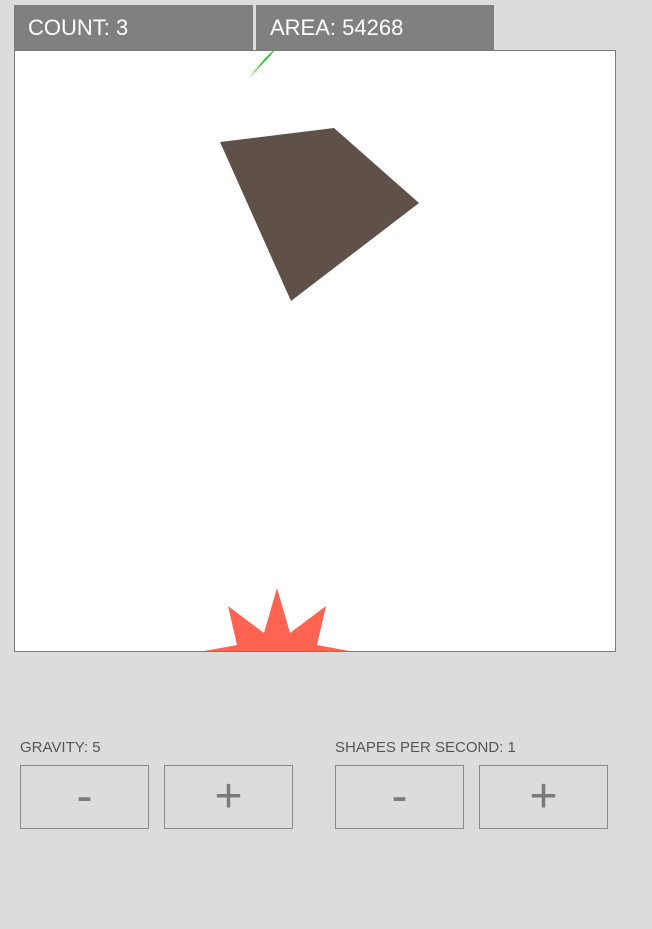 The width and height of the screenshot is (652, 929). I want to click on shapes-per-second-decrease-button: -, so click(399, 797).